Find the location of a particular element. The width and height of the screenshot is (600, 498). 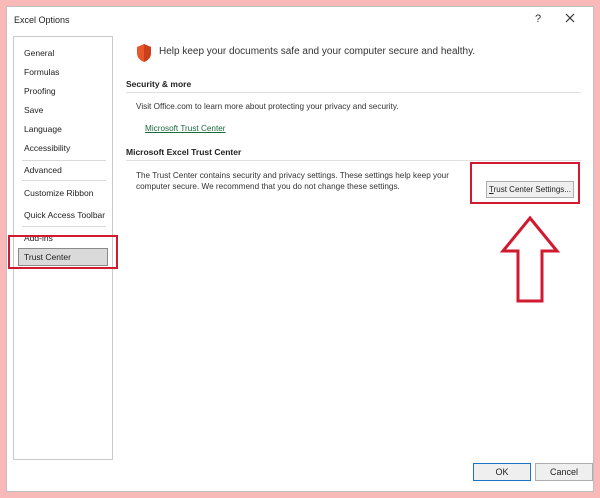

section-title-security-more: Security & more is located at coordinates (159, 84).